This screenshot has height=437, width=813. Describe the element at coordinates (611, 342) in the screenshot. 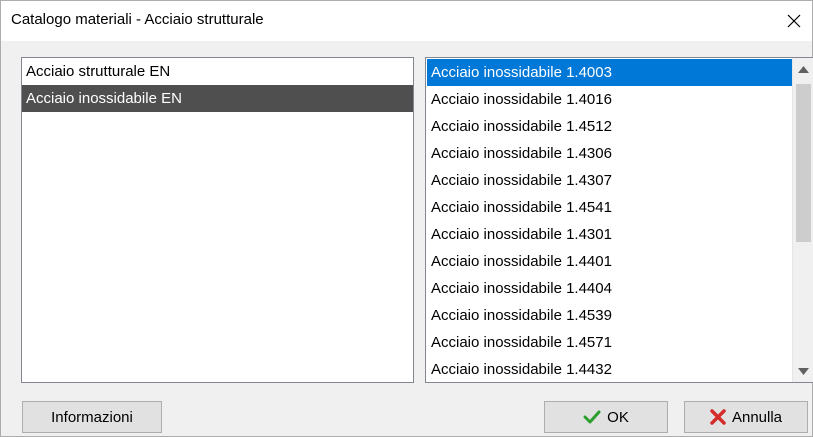

I see `material-item: Acciaio inossidabile 1.4571` at that location.